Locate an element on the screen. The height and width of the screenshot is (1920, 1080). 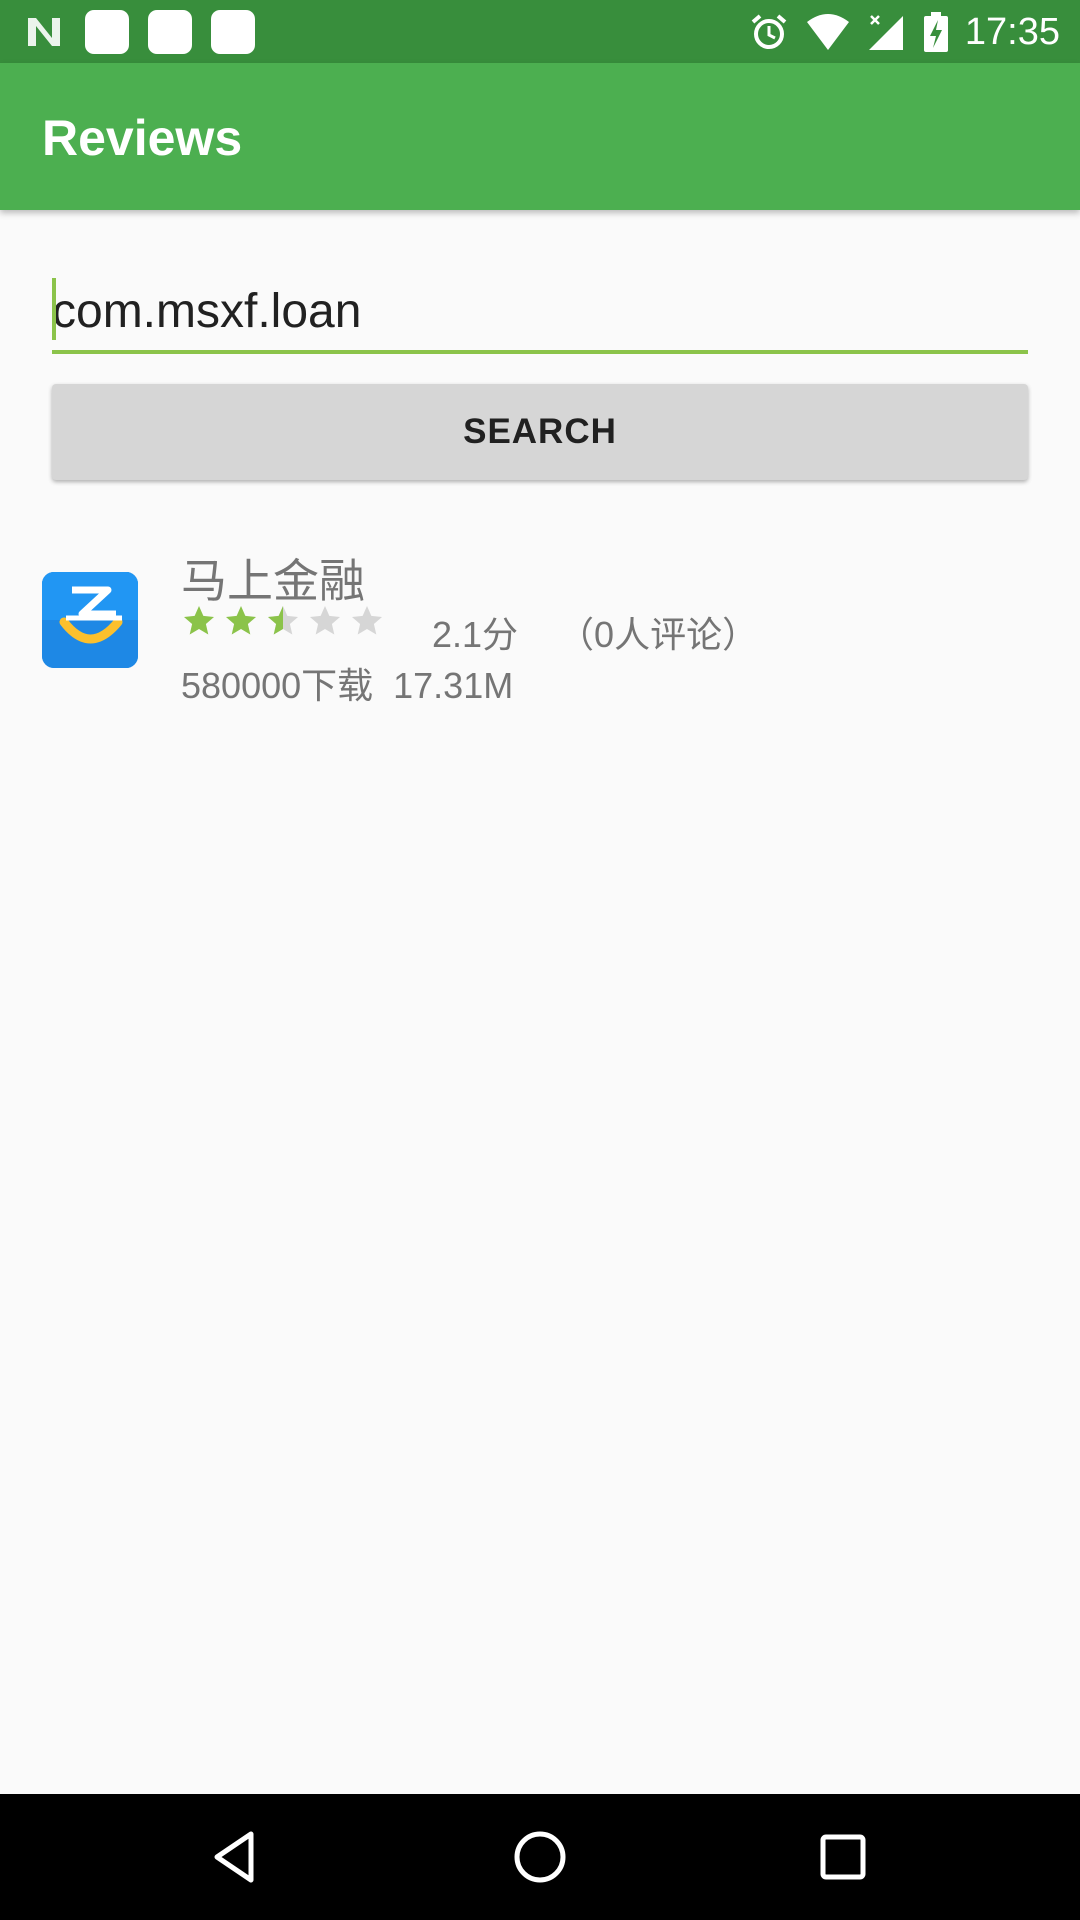
home-icon is located at coordinates (540, 1857).